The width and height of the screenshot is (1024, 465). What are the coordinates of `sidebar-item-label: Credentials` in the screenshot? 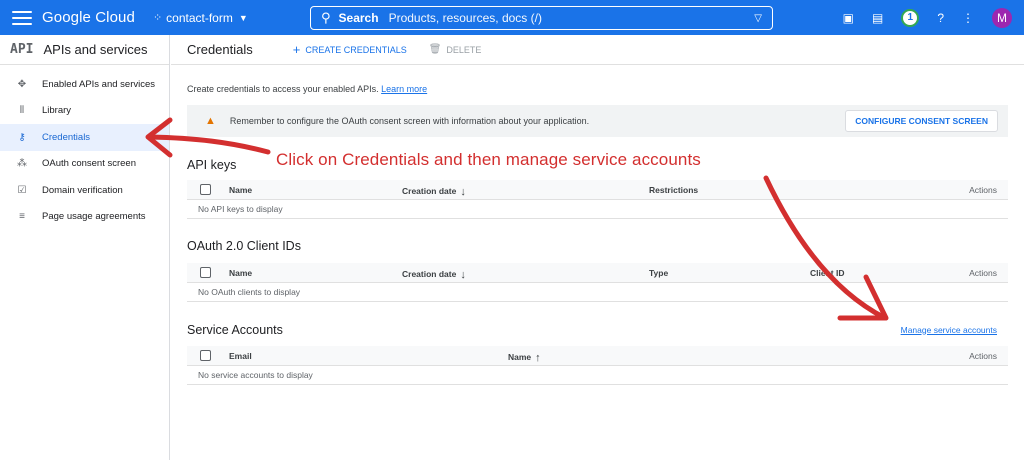 It's located at (66, 137).